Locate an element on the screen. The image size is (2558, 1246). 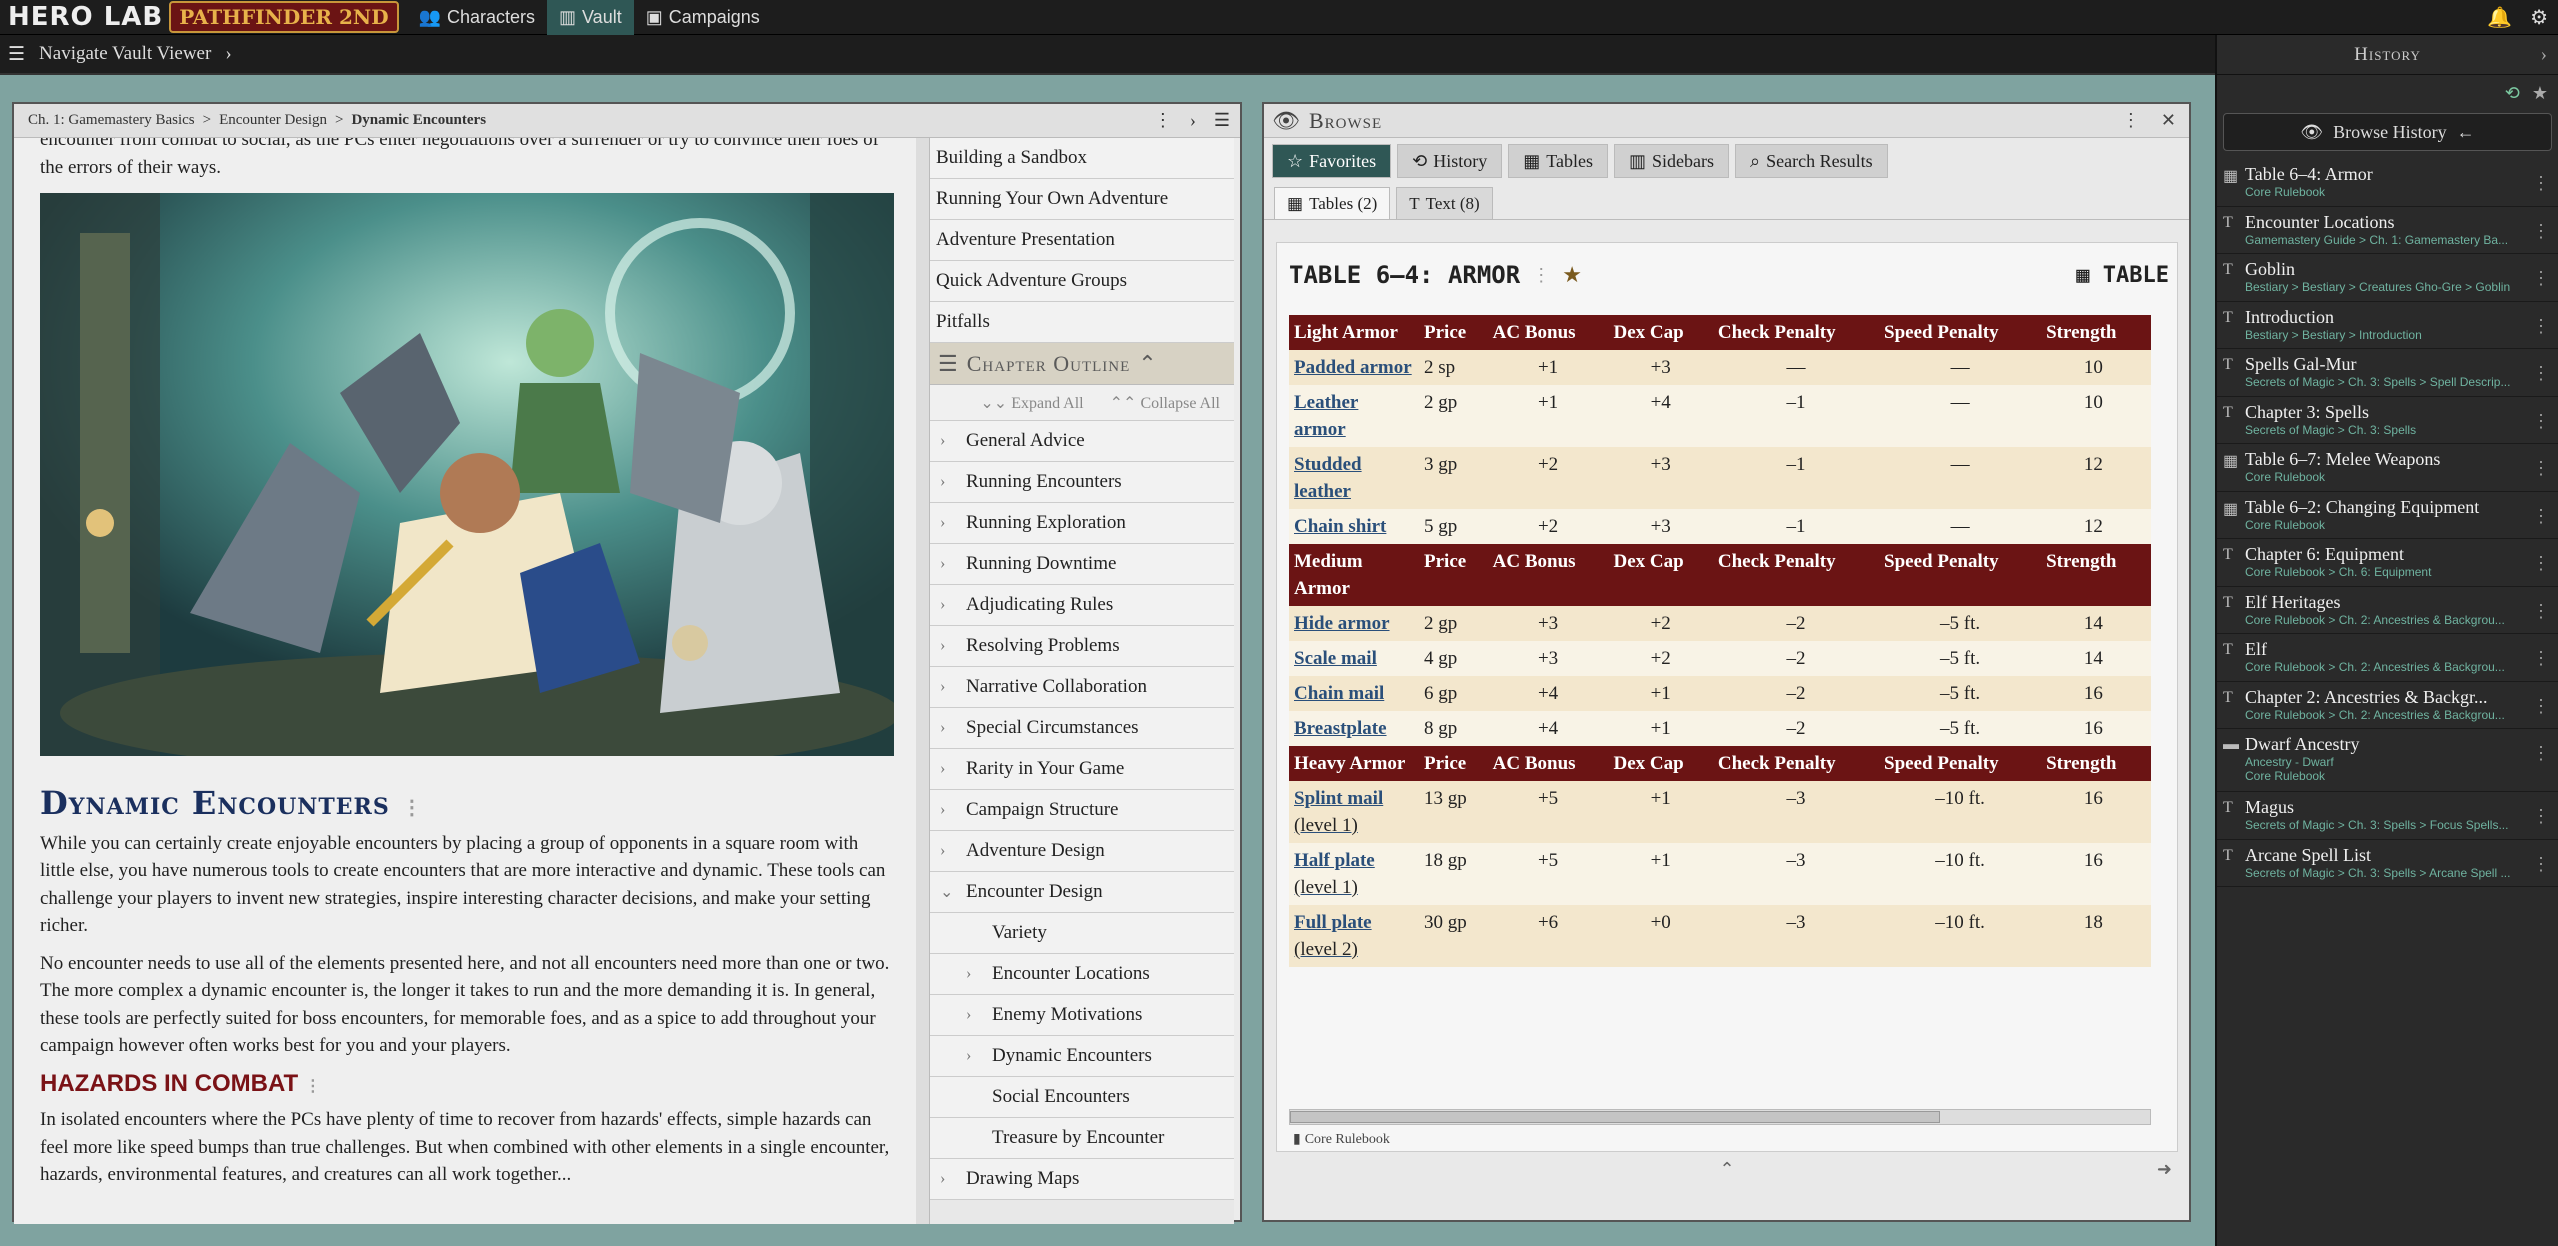
menu-list-icon: ☰ is located at coordinates (16, 54).